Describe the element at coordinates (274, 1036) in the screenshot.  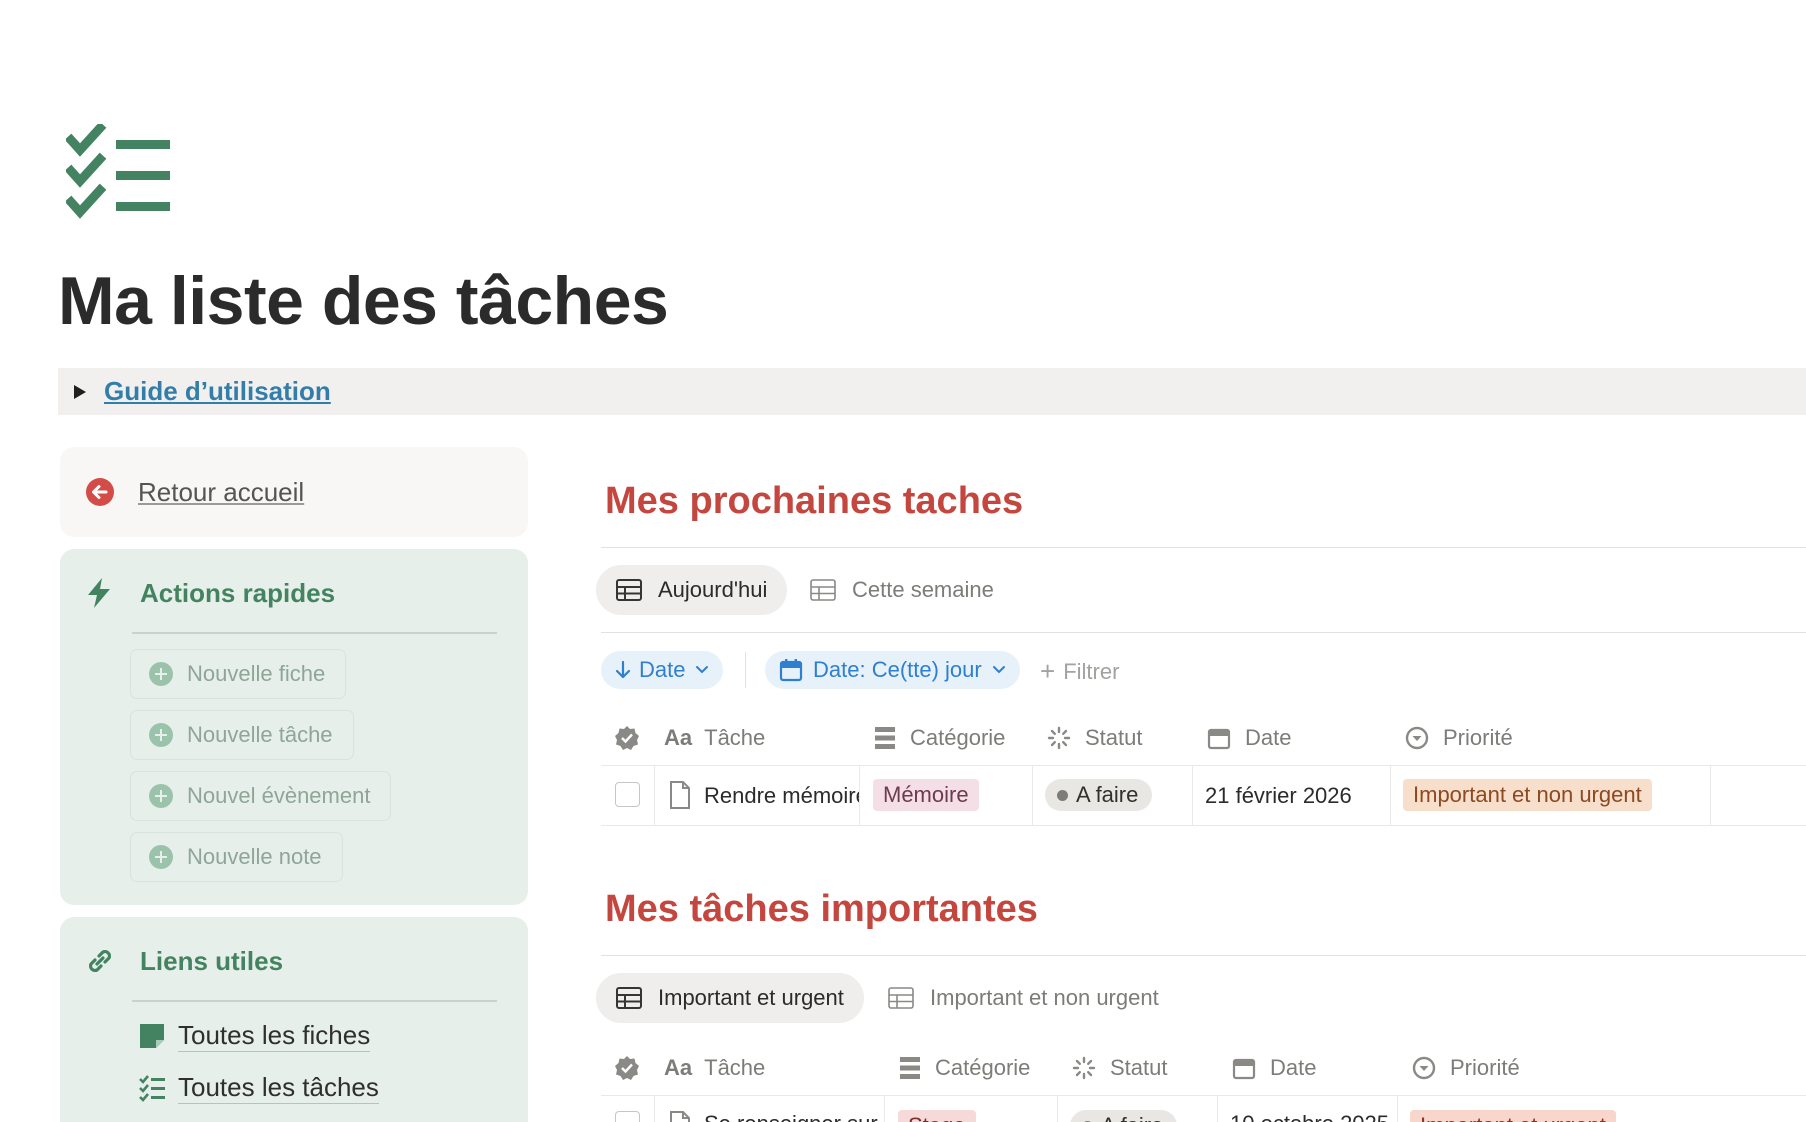
I see `link-label: Toutes les fiches` at that location.